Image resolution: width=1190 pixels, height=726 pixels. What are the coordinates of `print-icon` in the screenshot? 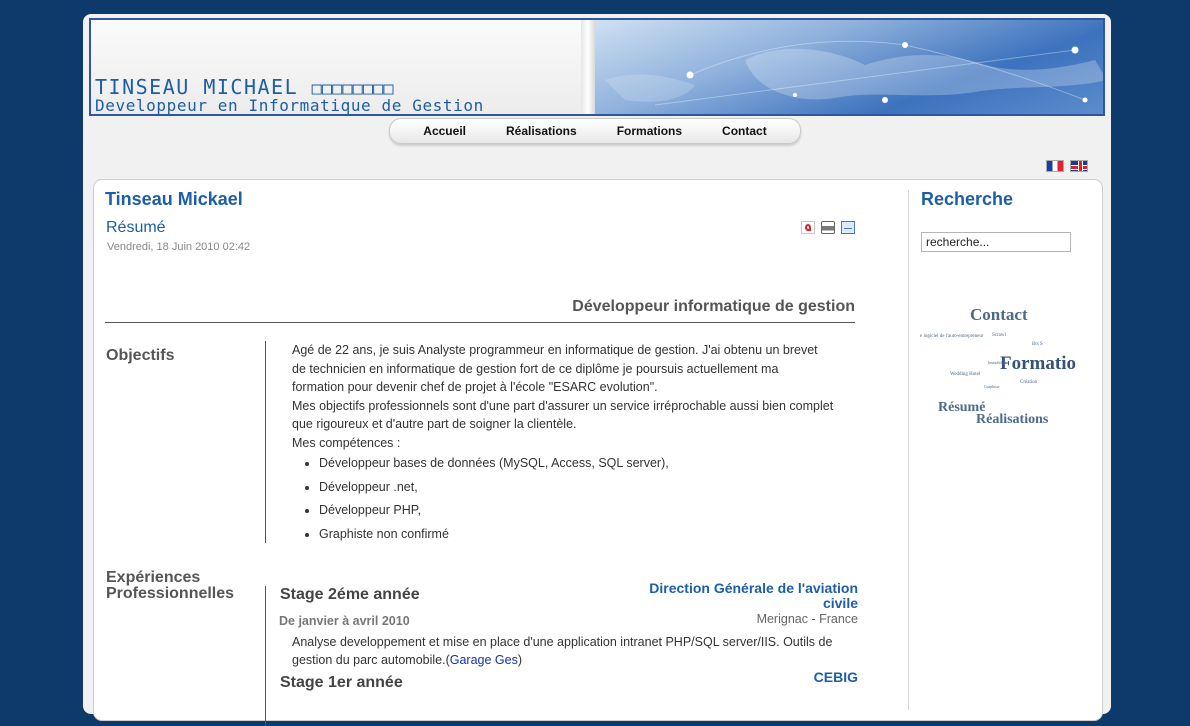 It's located at (828, 227).